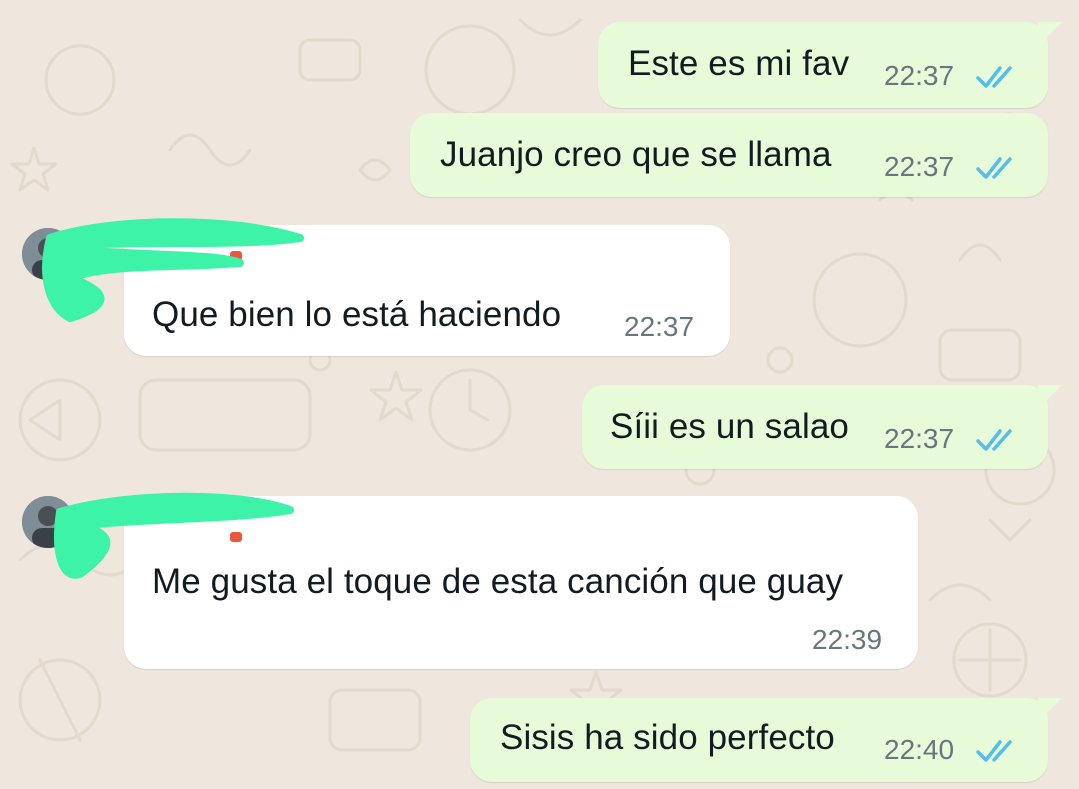 The width and height of the screenshot is (1079, 789). What do you see at coordinates (427, 290) in the screenshot?
I see `message-bubble-incoming: Que bien lo está haciendo 22:37` at bounding box center [427, 290].